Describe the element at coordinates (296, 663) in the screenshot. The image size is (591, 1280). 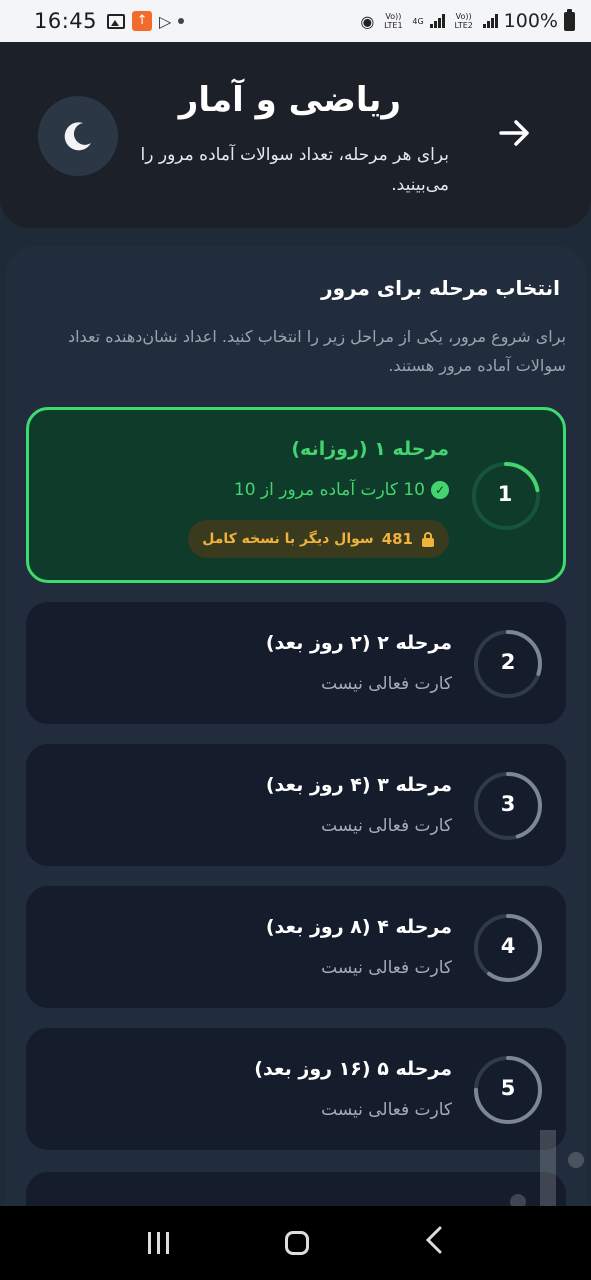
I see `stage-card-2: مرحله ۲ (۲ روز بعد) کارت فعالی نیست 2` at that location.